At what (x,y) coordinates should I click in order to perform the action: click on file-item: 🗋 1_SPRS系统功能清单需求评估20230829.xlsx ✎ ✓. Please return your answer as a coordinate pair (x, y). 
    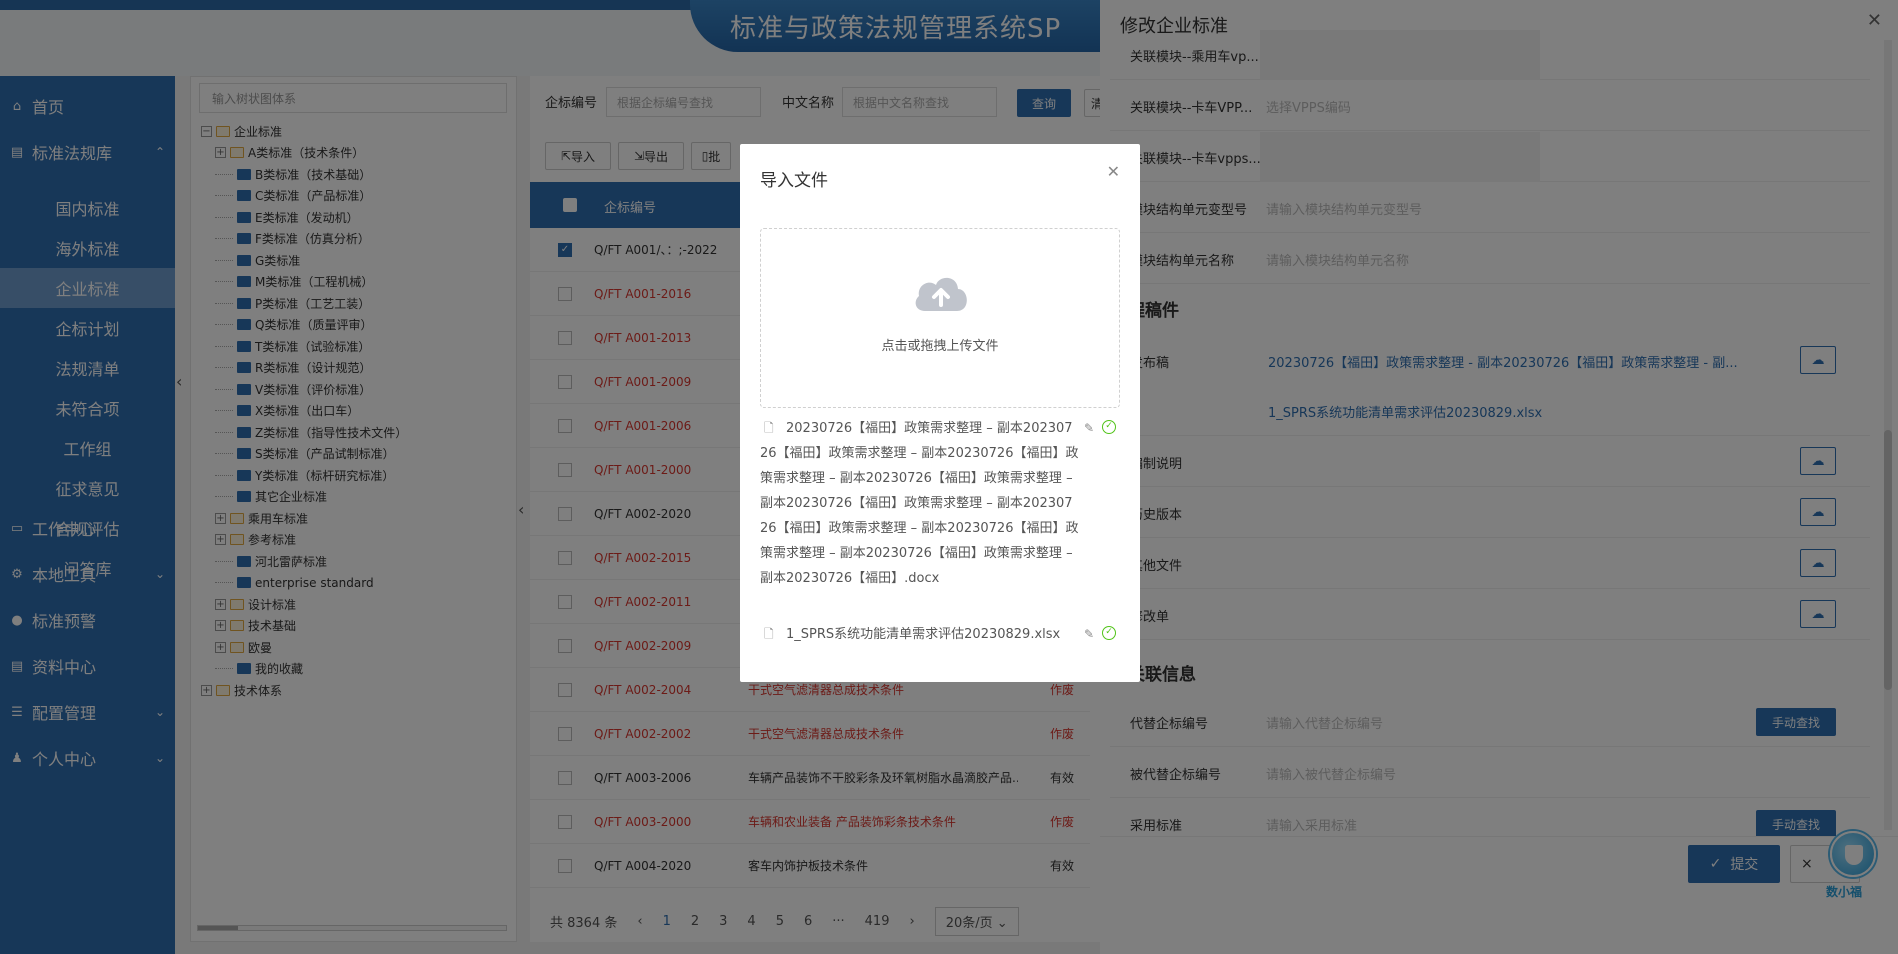
    Looking at the image, I should click on (940, 634).